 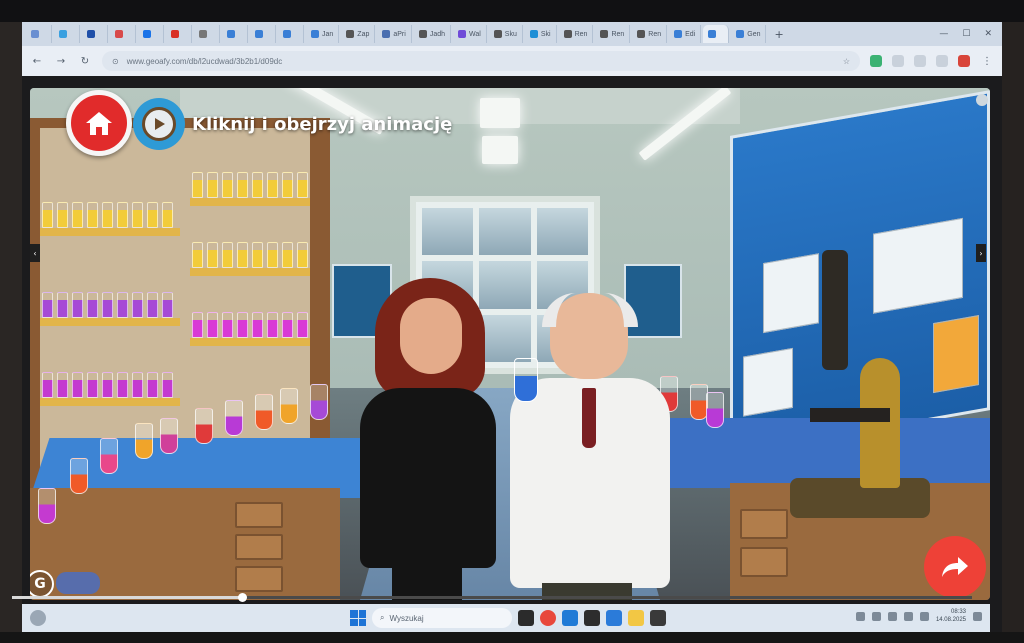 I want to click on extension-icon, so click(x=876, y=61).